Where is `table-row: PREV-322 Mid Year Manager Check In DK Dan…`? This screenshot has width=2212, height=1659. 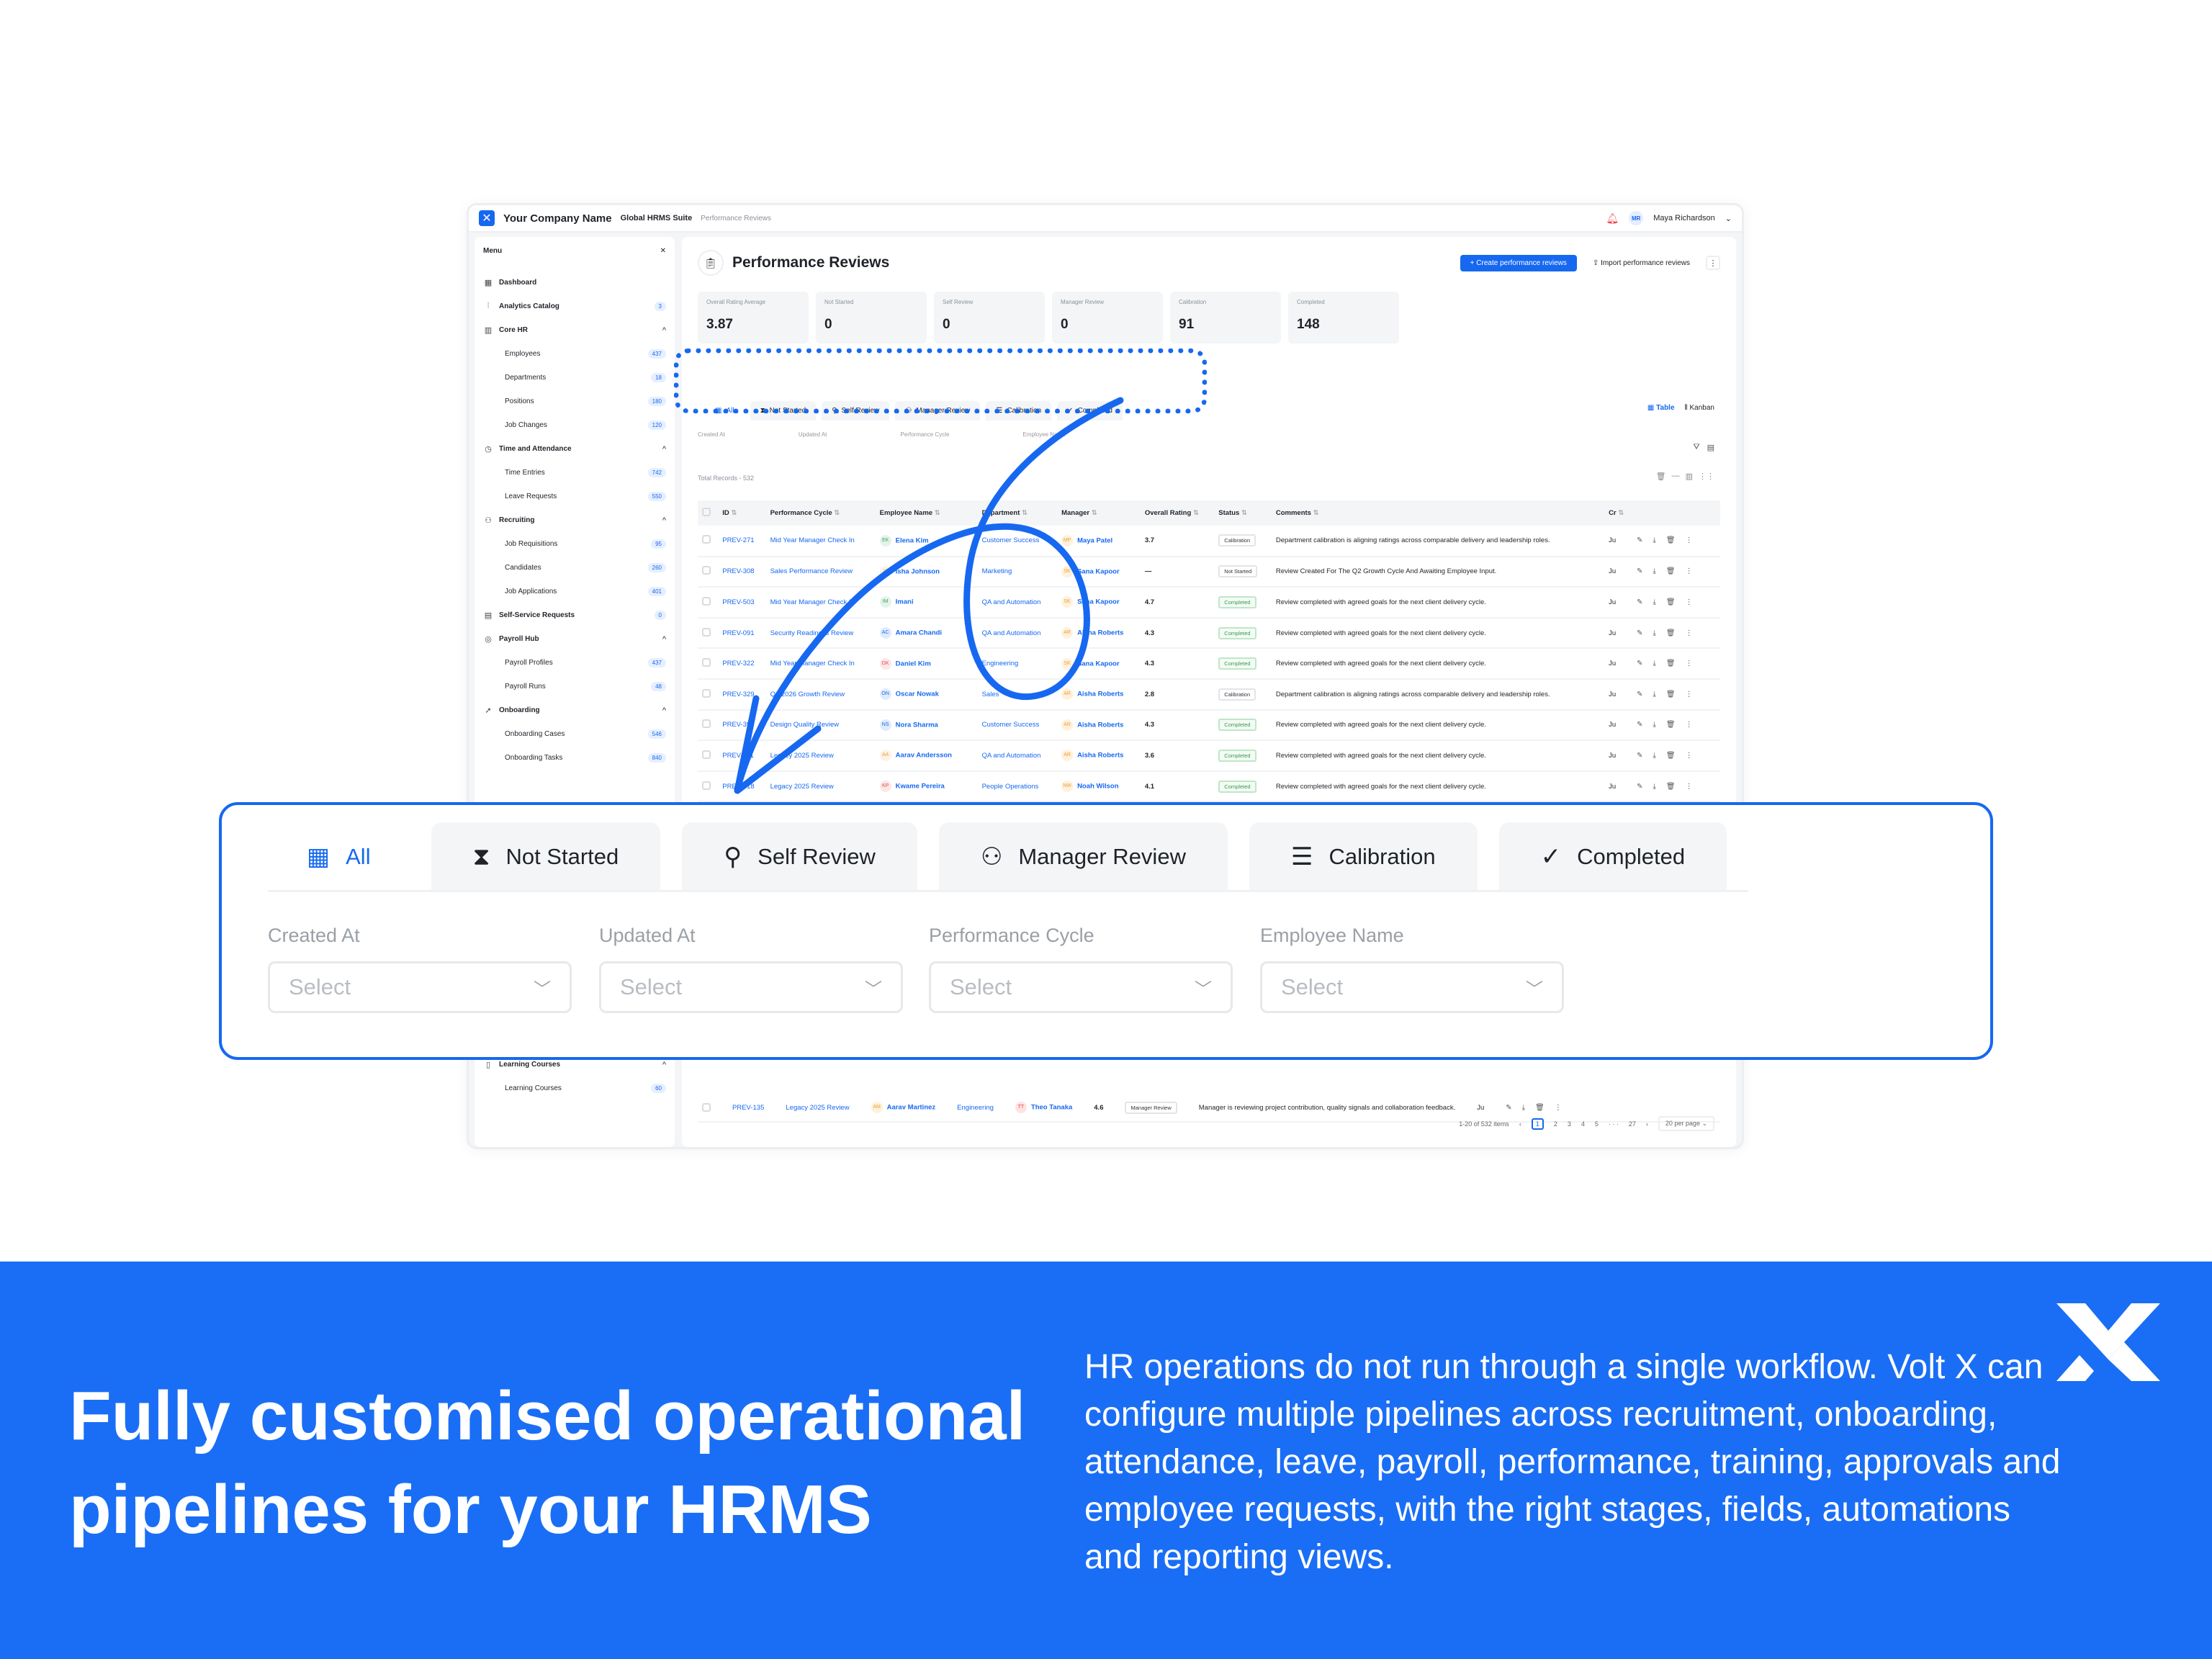 table-row: PREV-322 Mid Year Manager Check In DK Dan… is located at coordinates (1209, 664).